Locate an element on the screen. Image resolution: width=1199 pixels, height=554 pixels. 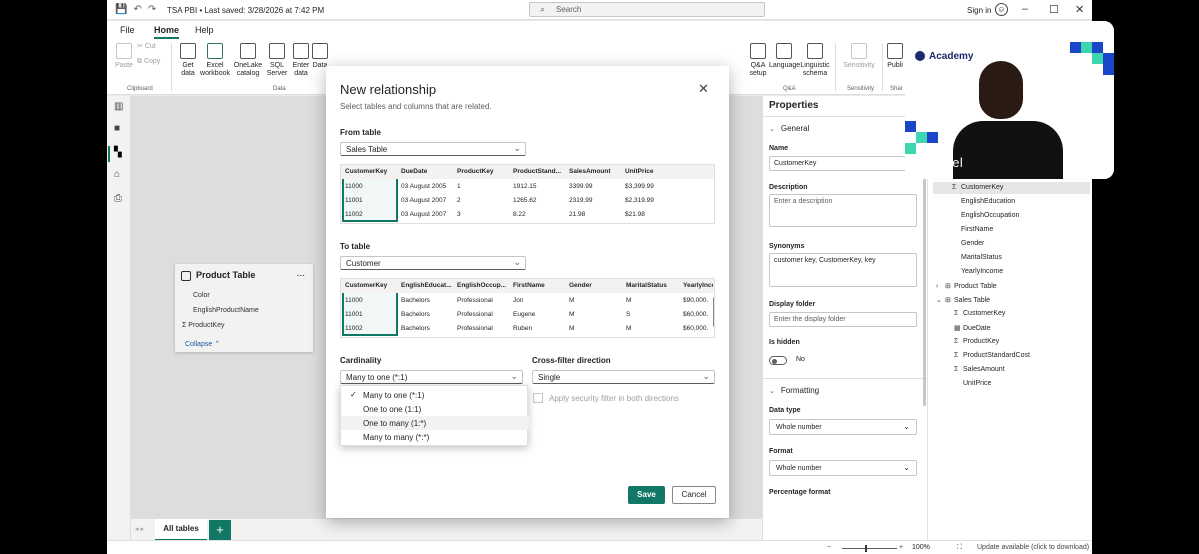
dax-query-icon: ⌂ is located at coordinates (119, 175).